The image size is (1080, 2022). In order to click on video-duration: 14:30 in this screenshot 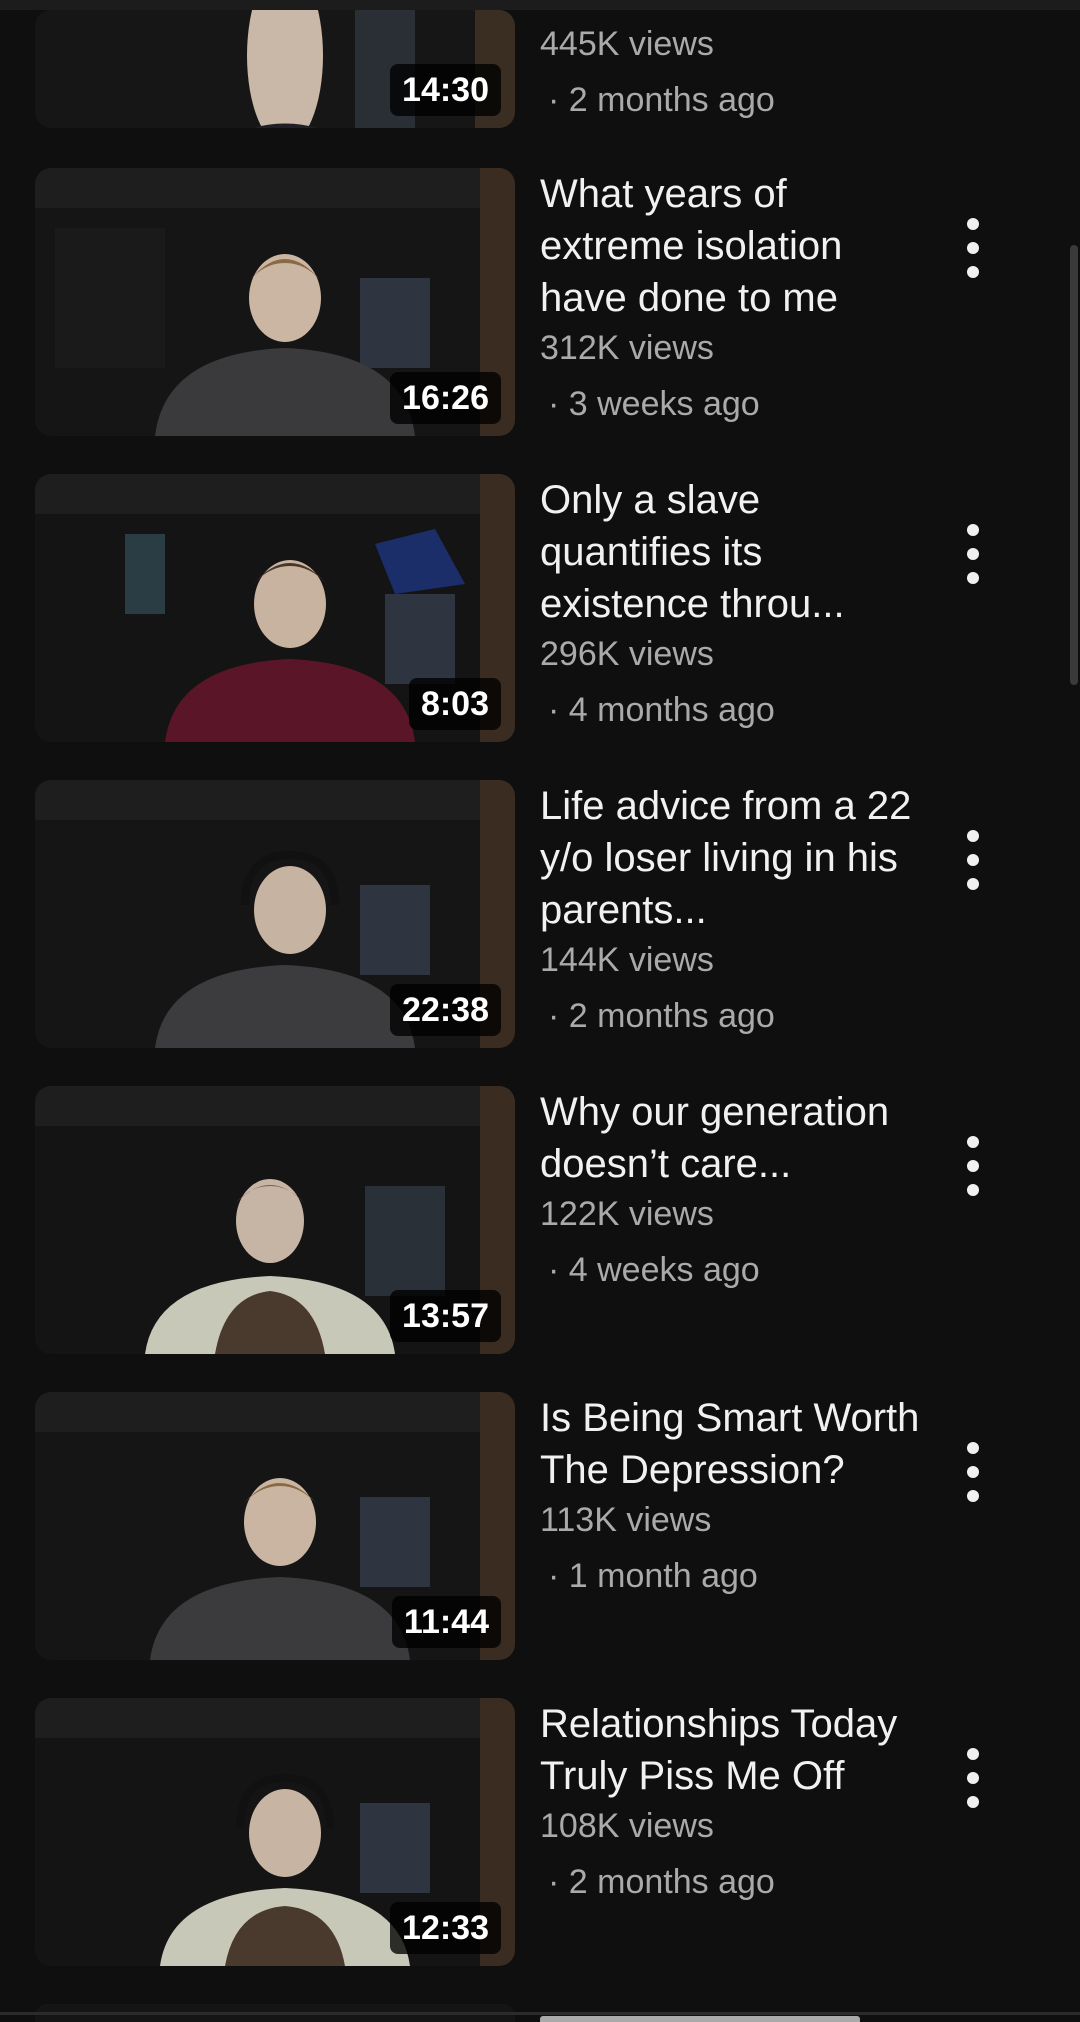, I will do `click(445, 90)`.